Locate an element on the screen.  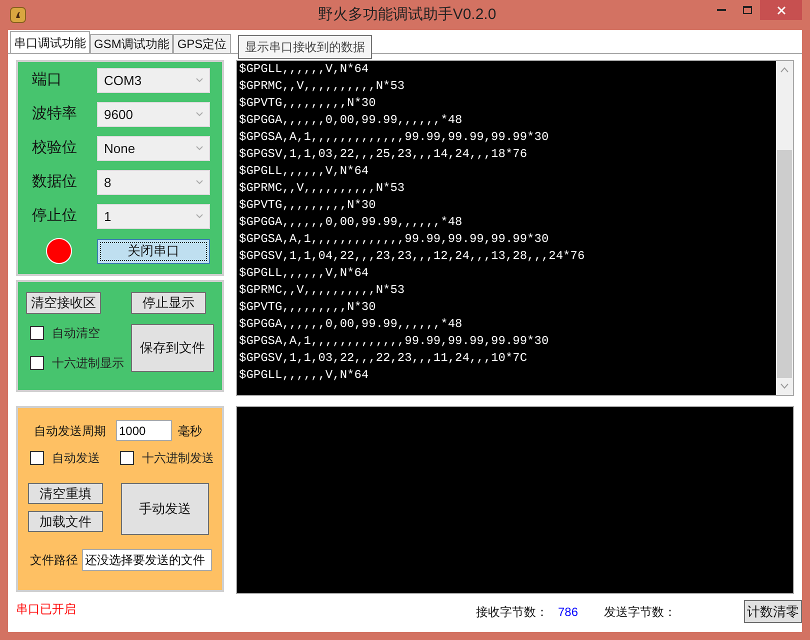
setting-label: 波特率 is located at coordinates (54, 114).